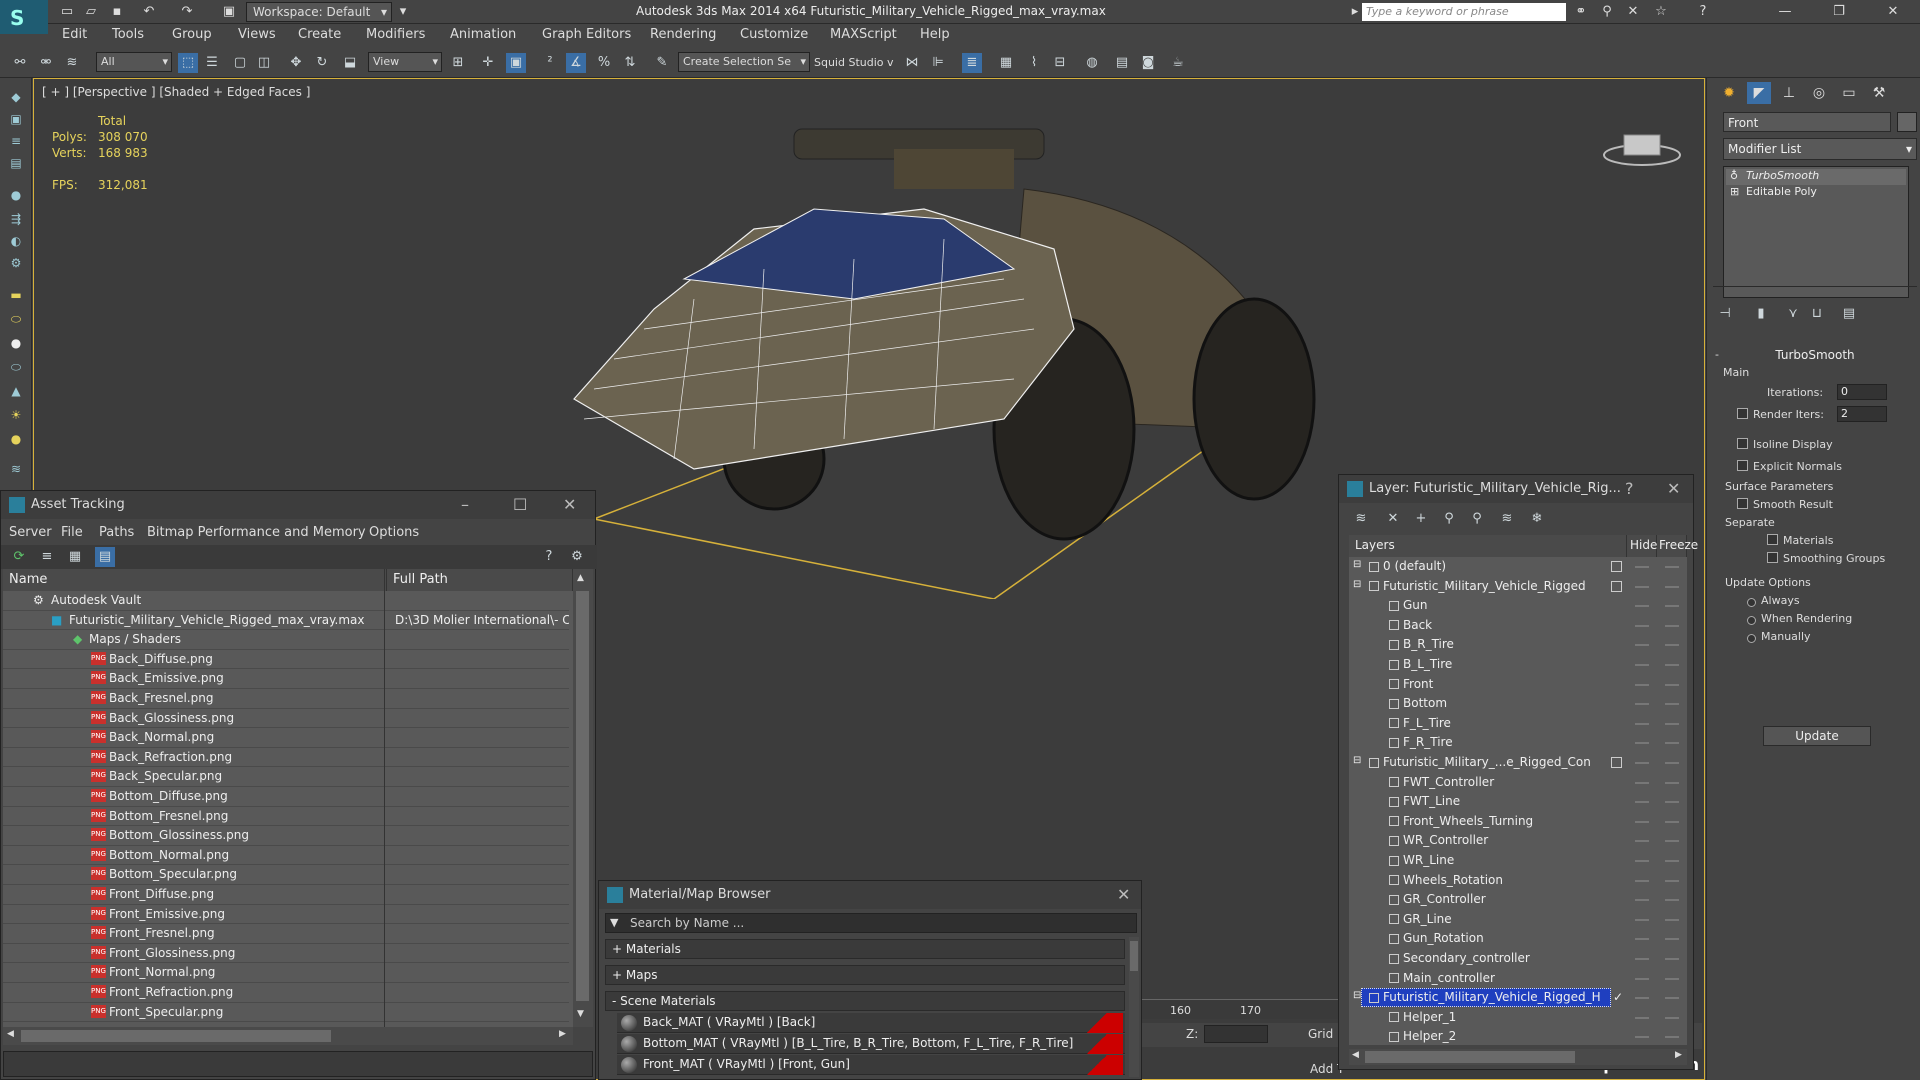  Describe the element at coordinates (286, 777) in the screenshot. I see `asset-file-row: PNG Back_Specular.png` at that location.